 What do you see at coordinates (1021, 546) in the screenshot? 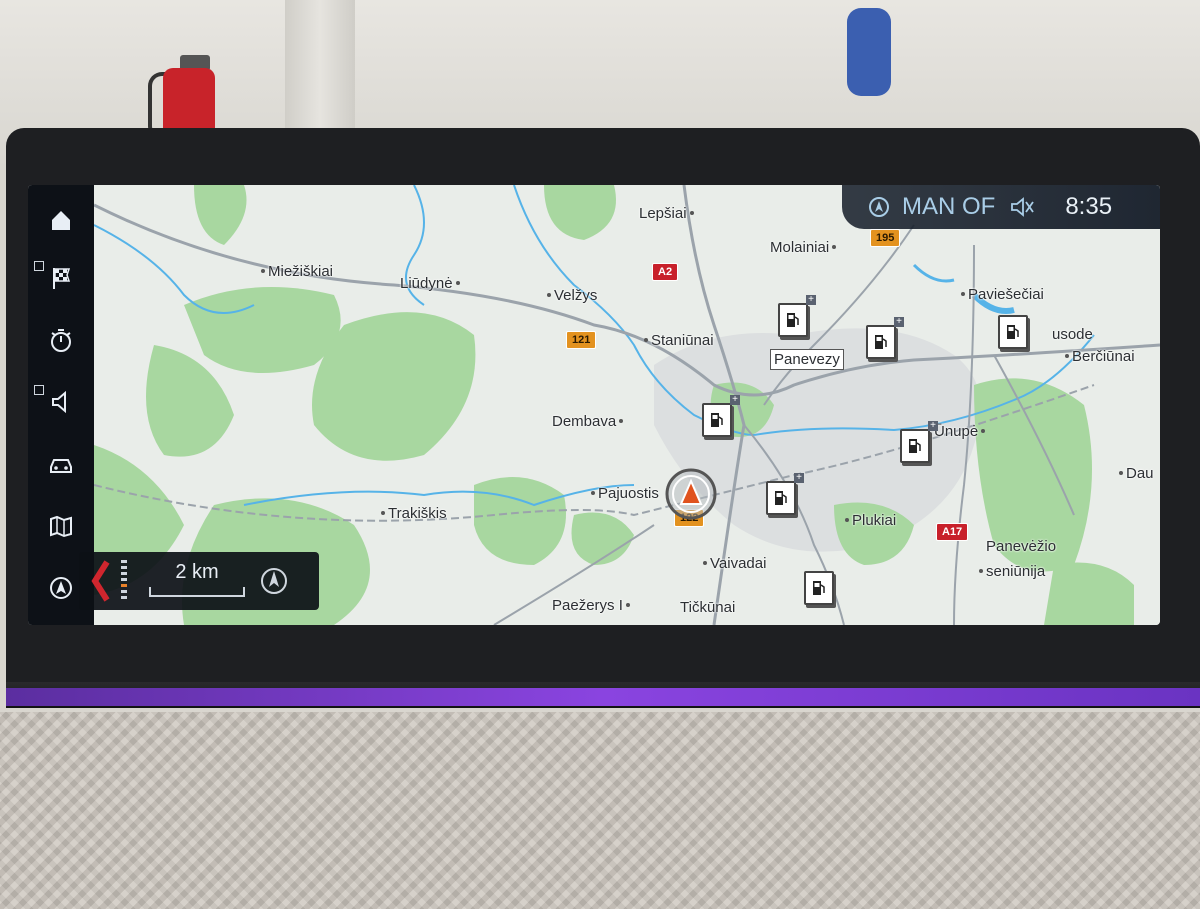
I see `place-label: Panevėžio` at bounding box center [1021, 546].